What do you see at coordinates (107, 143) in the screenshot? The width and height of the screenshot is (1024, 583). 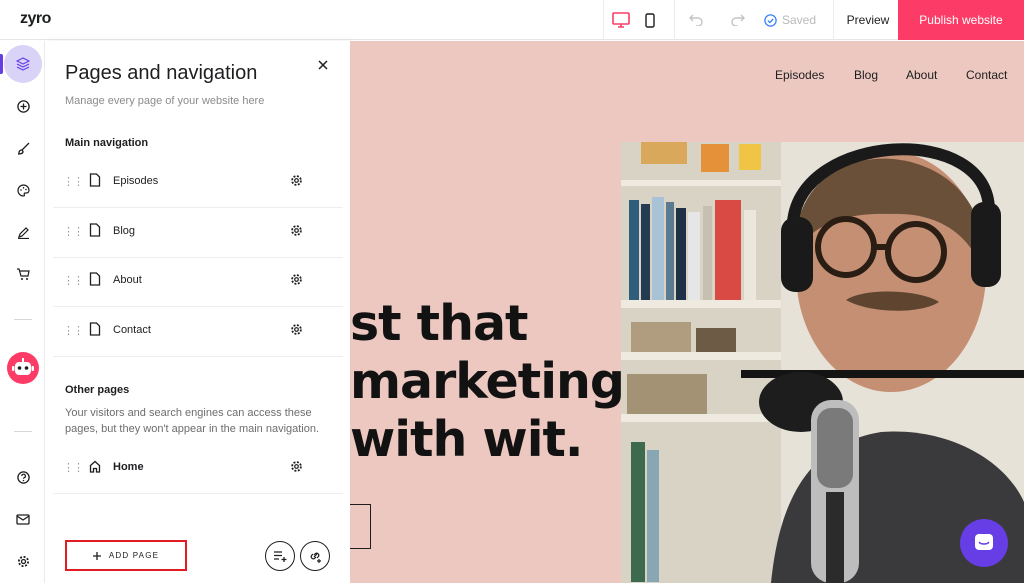 I see `main-navigation-heading: Main navigation` at bounding box center [107, 143].